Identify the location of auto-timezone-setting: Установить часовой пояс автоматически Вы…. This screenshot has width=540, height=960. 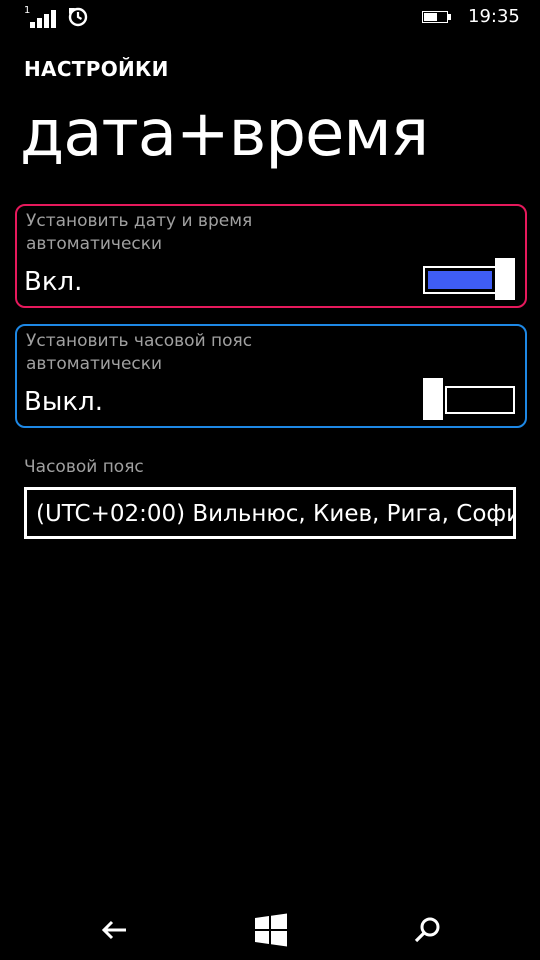
(271, 376).